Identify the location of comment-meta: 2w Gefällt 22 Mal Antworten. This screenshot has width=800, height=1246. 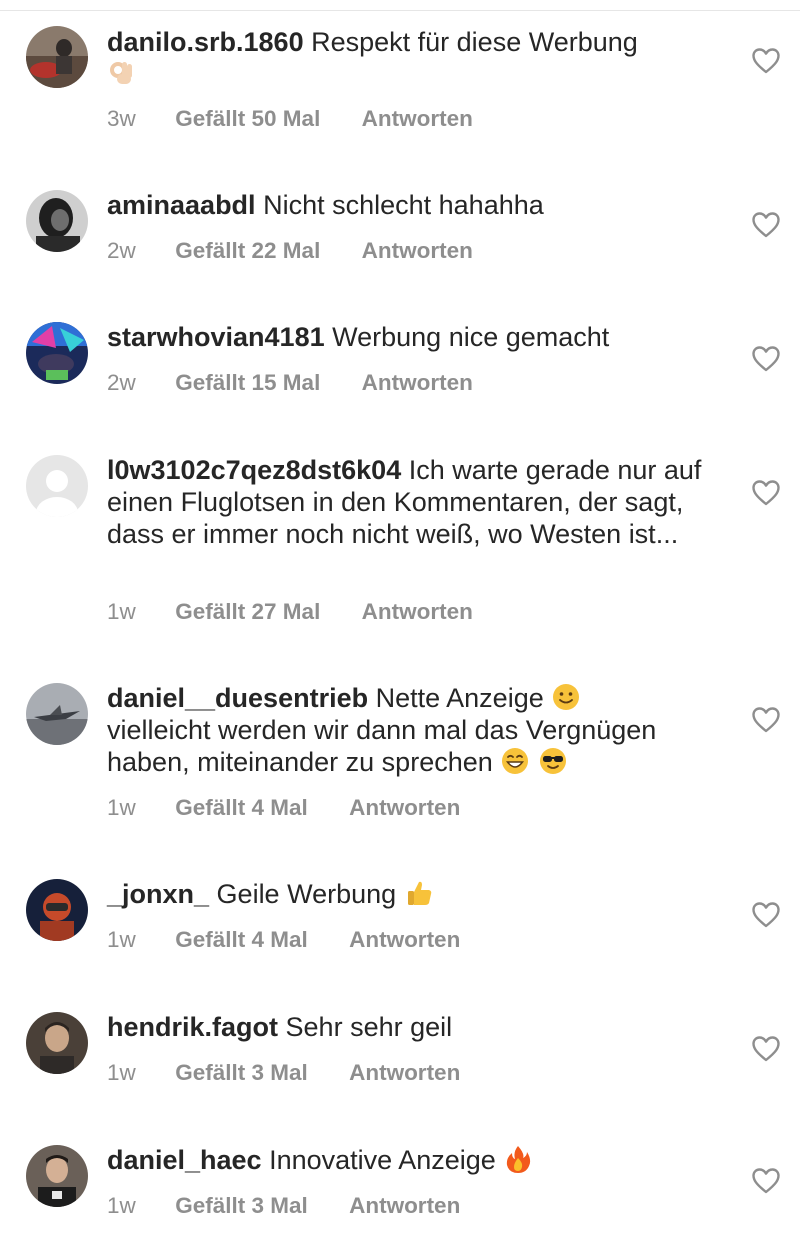
(290, 251).